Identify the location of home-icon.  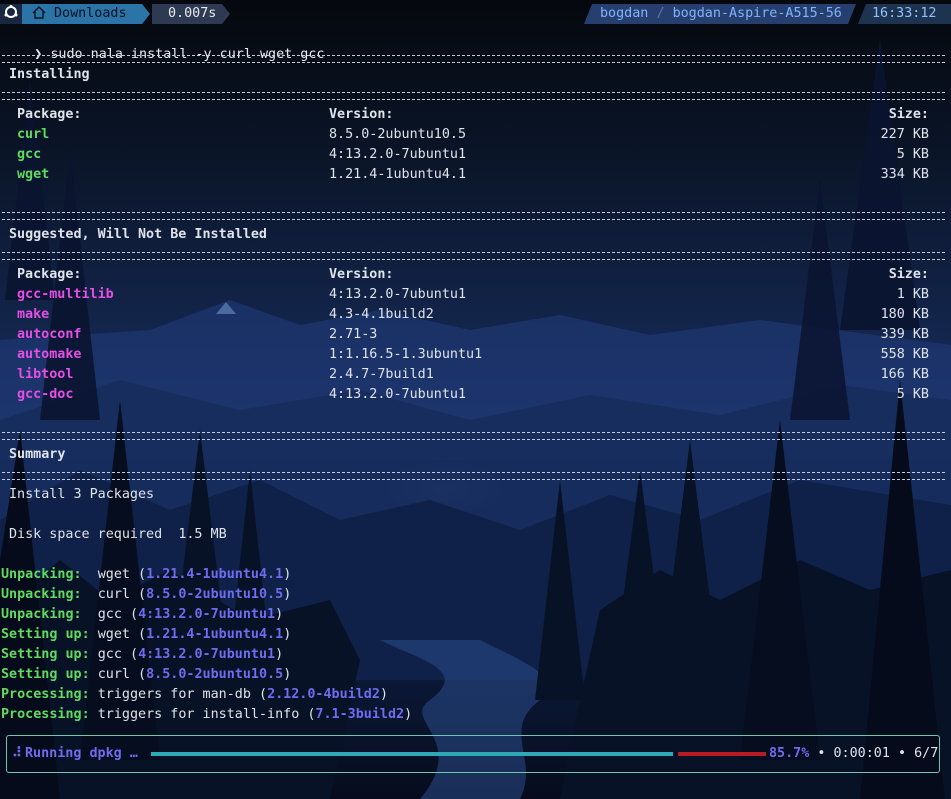
(39, 12).